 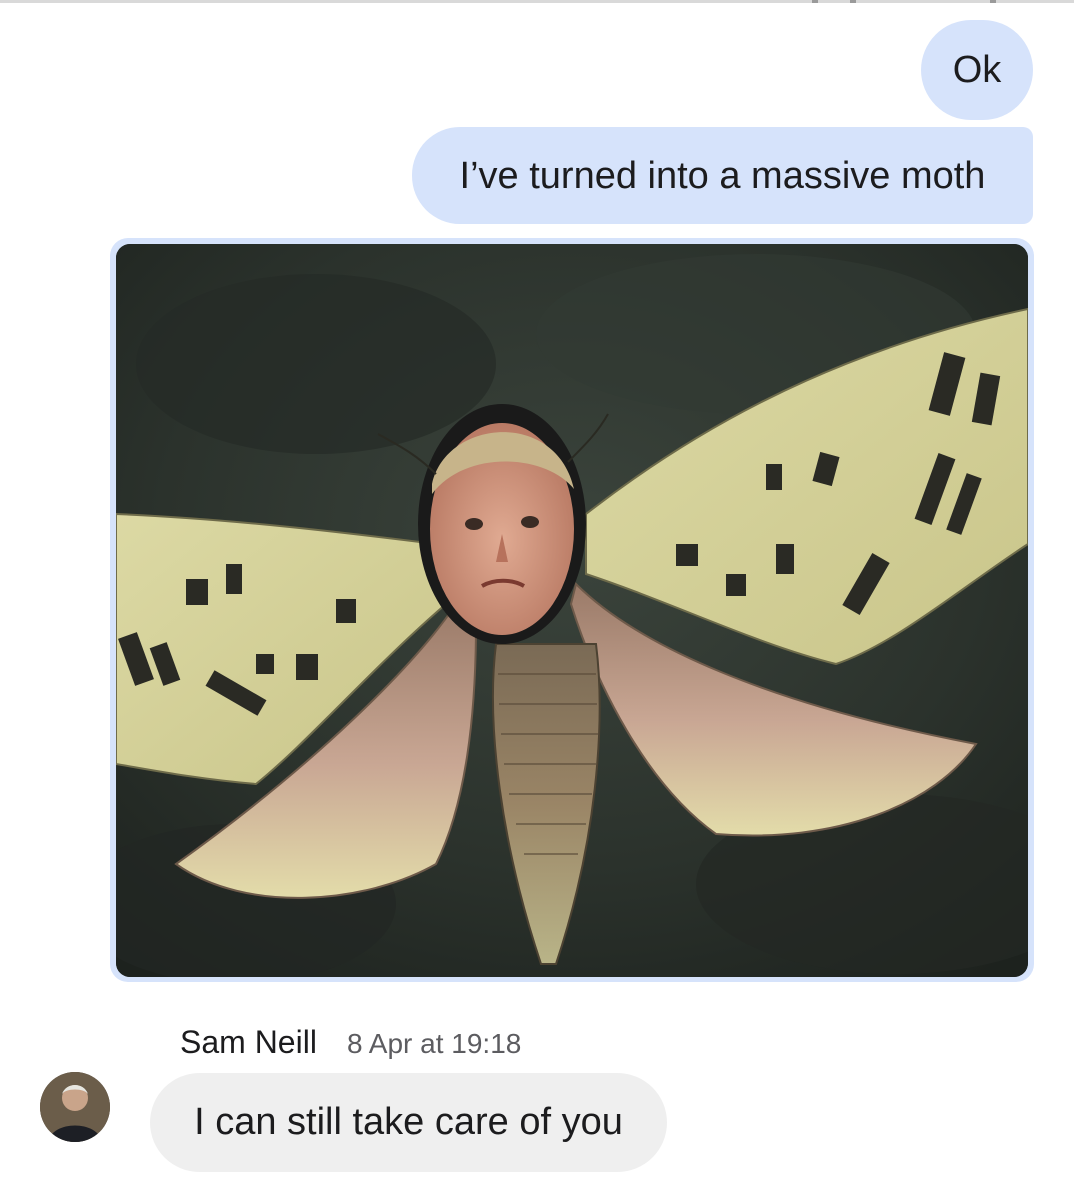 I want to click on message-text: Ok, so click(x=977, y=70).